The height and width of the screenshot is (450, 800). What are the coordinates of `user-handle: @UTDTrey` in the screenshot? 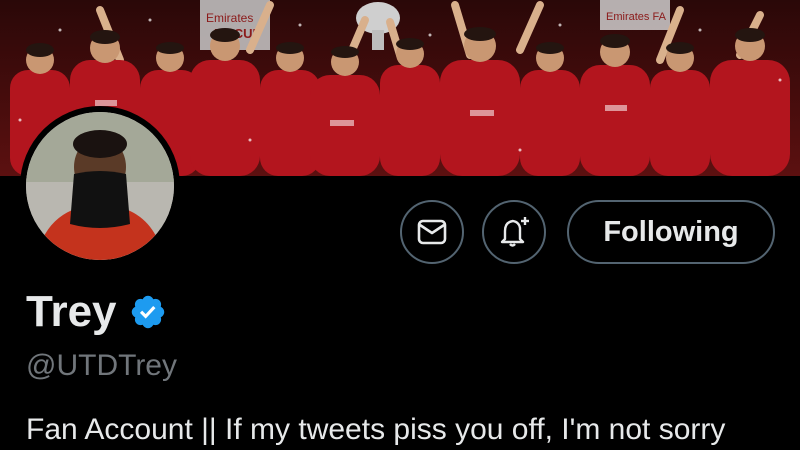 It's located at (101, 365).